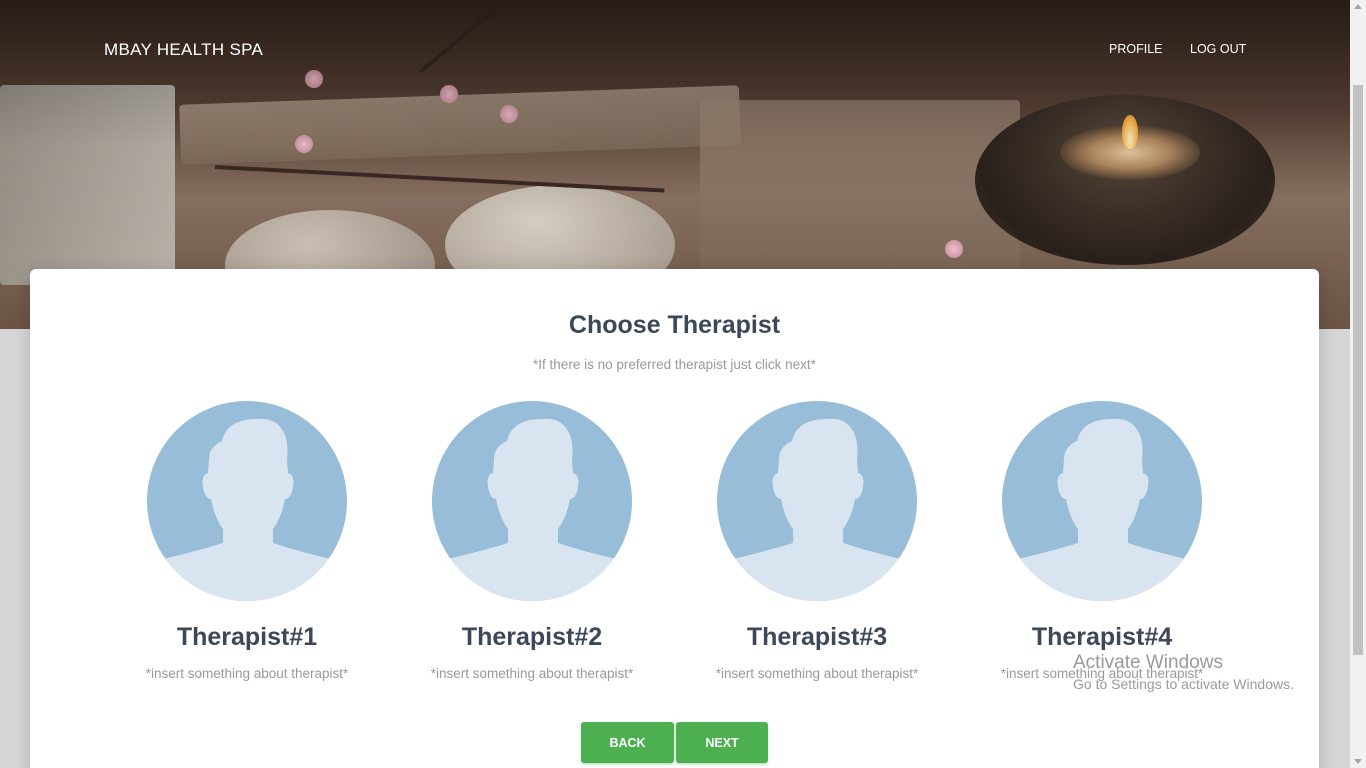  Describe the element at coordinates (817, 637) in the screenshot. I see `therapist-name: Therapist#3` at that location.